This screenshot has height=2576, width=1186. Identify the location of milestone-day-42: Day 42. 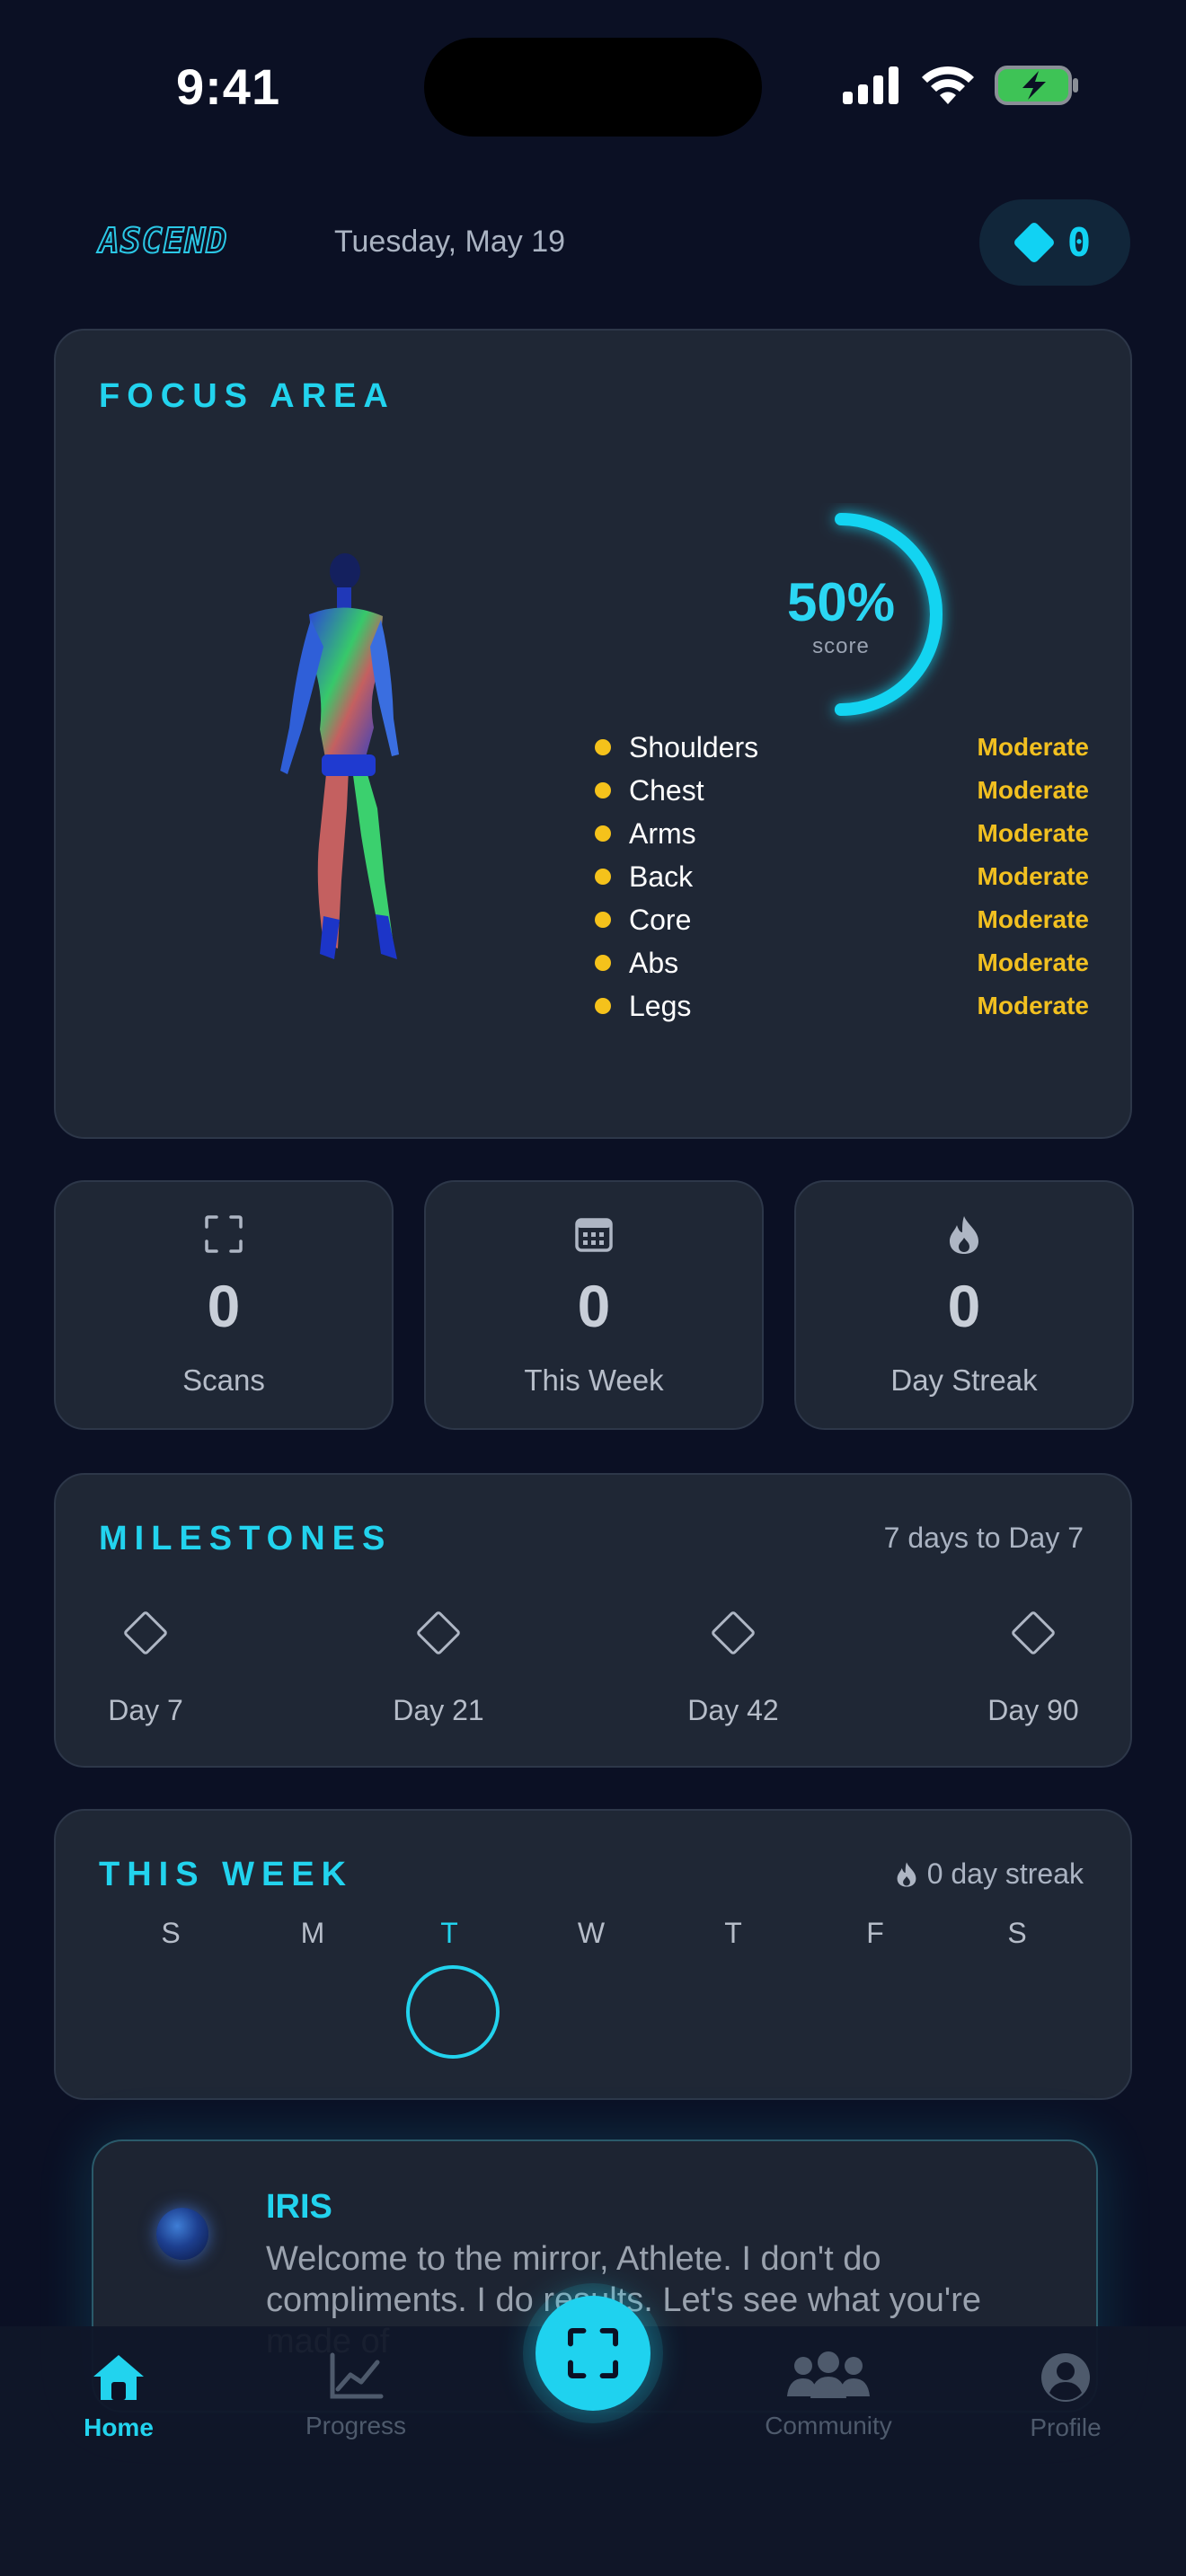
(733, 1667).